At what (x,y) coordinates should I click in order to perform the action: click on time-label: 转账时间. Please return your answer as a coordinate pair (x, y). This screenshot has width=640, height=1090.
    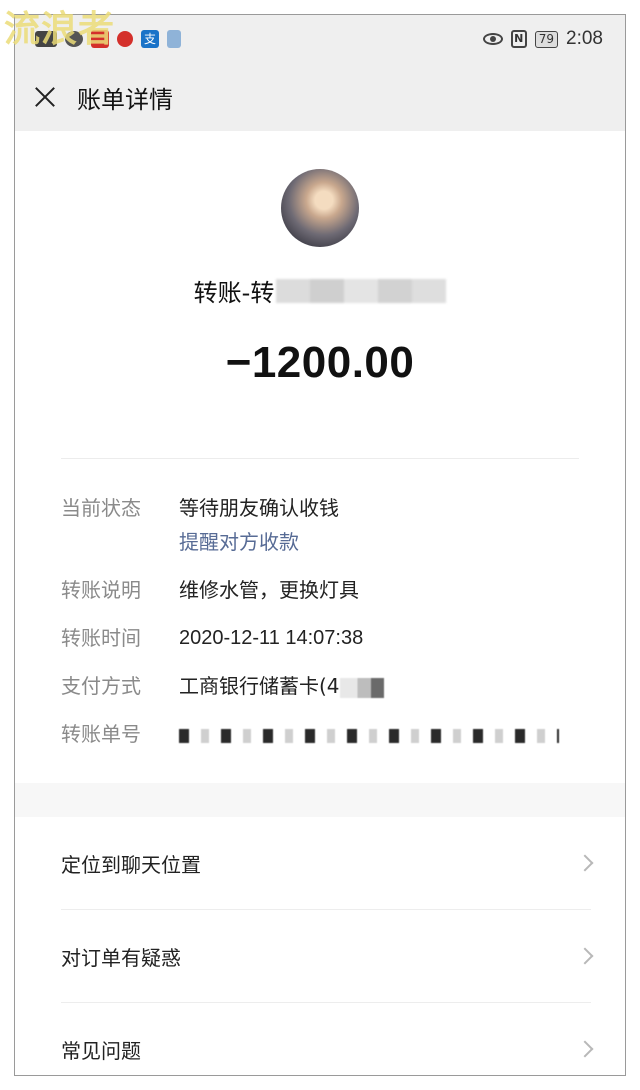
    Looking at the image, I should click on (101, 638).